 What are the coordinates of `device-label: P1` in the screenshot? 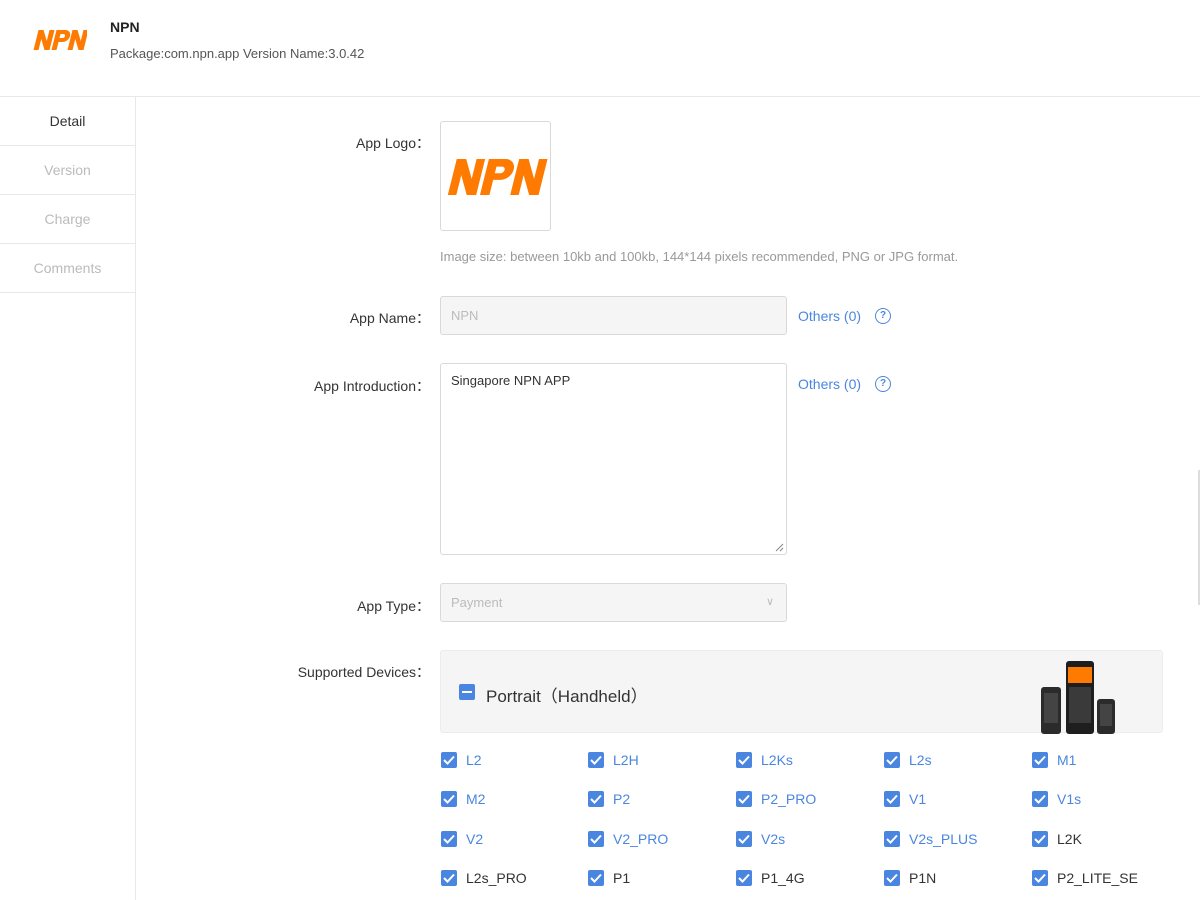 It's located at (622, 878).